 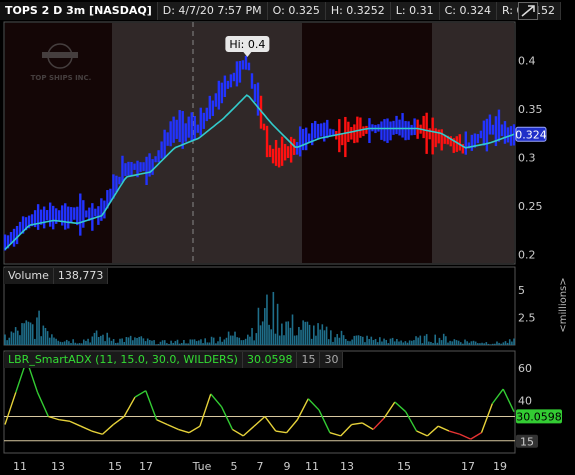 What do you see at coordinates (468, 11) in the screenshot?
I see `close-readout: C: 0.324` at bounding box center [468, 11].